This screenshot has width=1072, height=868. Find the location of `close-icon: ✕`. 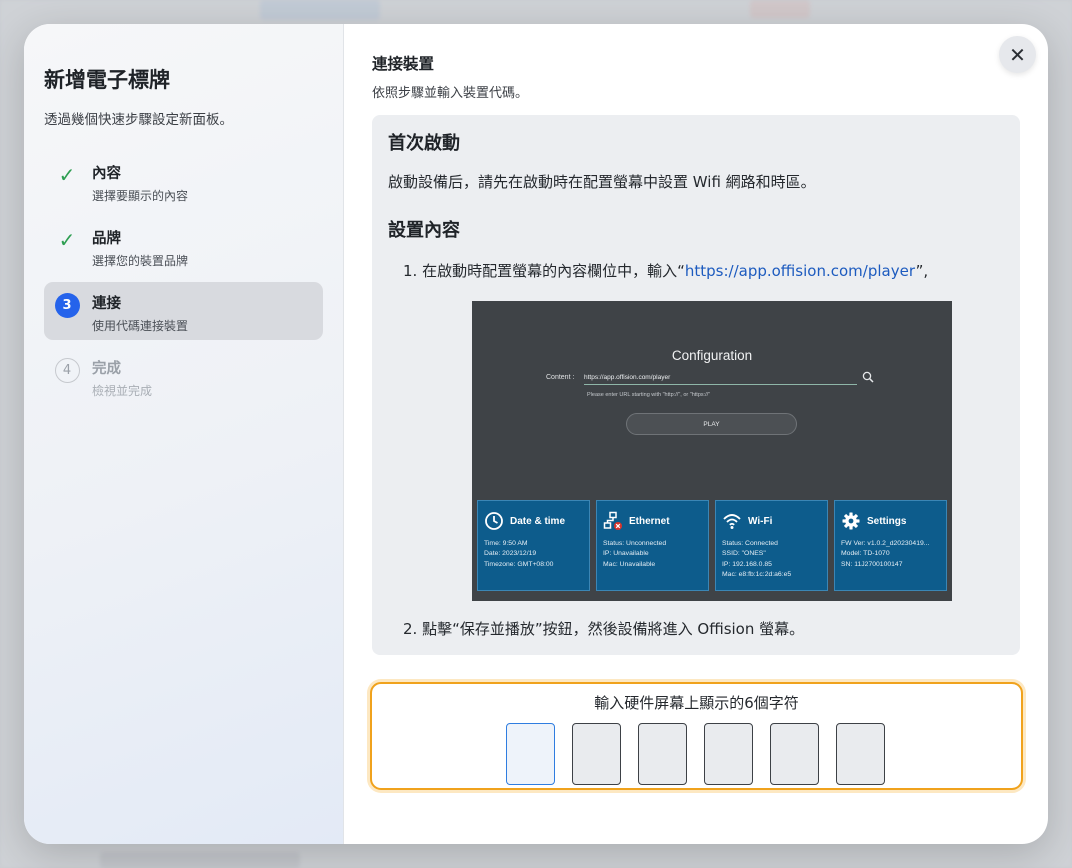

close-icon: ✕ is located at coordinates (1017, 54).